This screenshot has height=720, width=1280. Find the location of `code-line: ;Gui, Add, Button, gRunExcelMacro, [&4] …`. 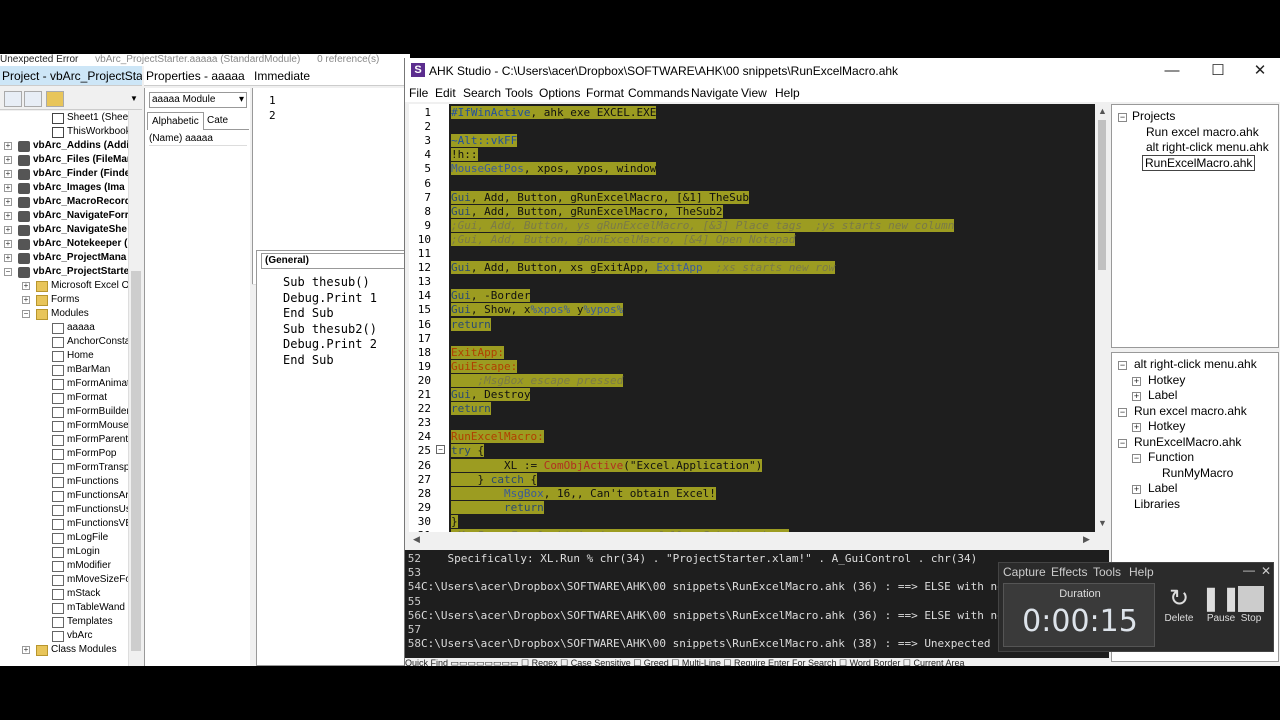

code-line: ;Gui, Add, Button, gRunExcelMacro, [&4] … is located at coordinates (623, 239).